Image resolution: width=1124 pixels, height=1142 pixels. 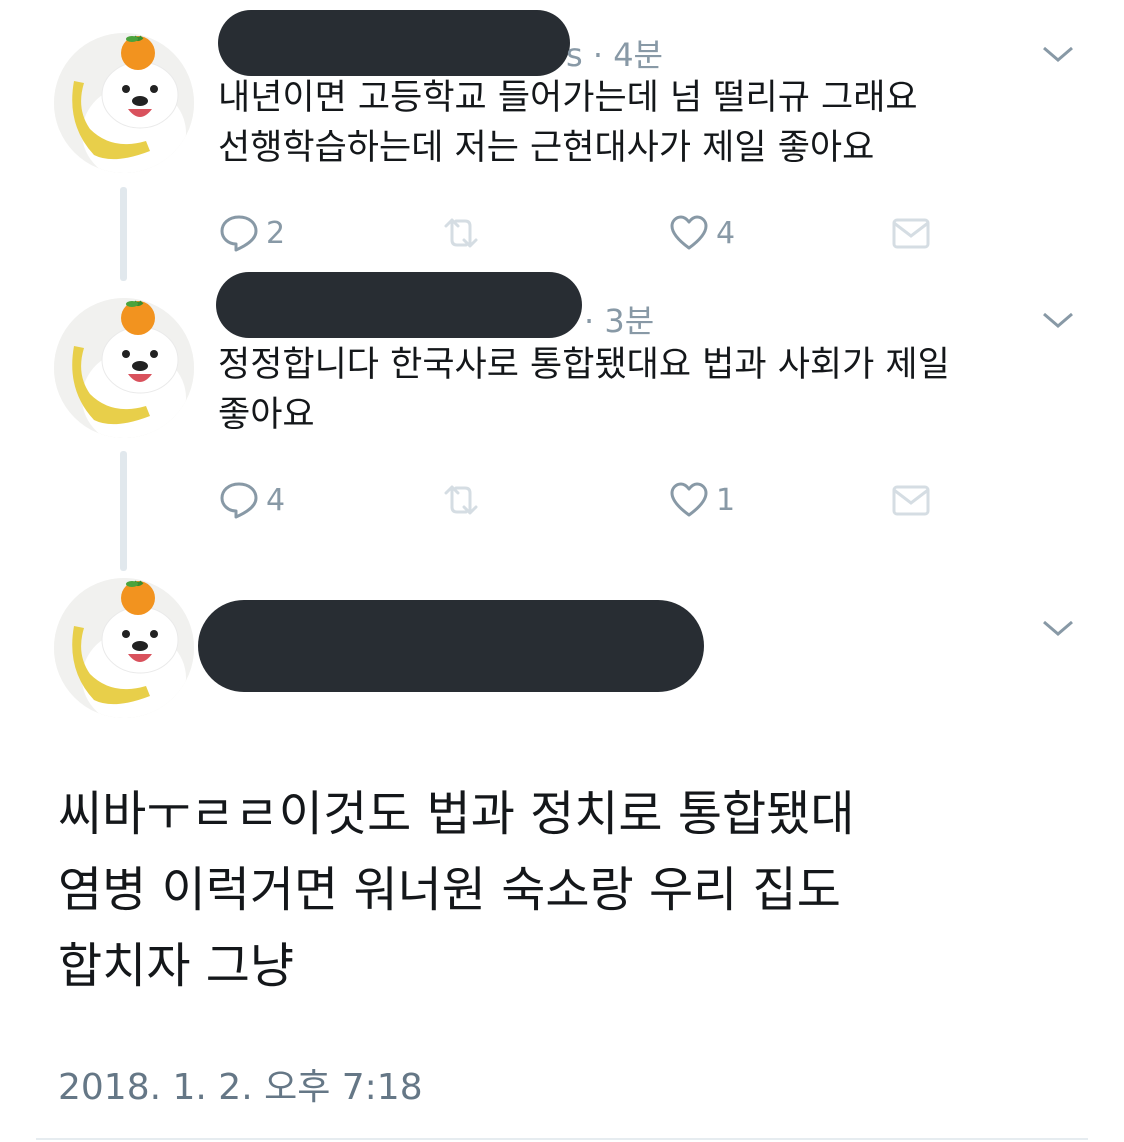 I want to click on divider, so click(x=562, y=1139).